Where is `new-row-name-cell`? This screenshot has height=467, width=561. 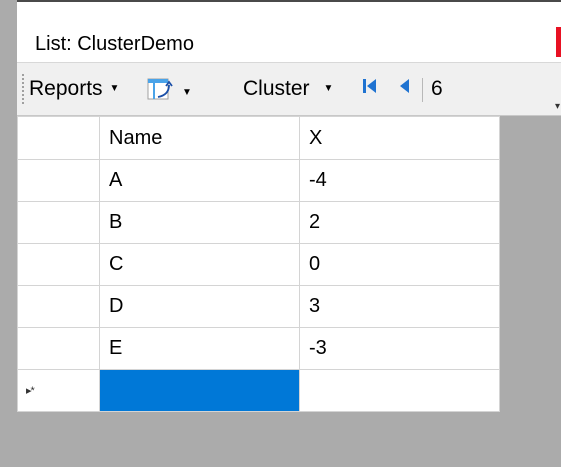 new-row-name-cell is located at coordinates (199, 390).